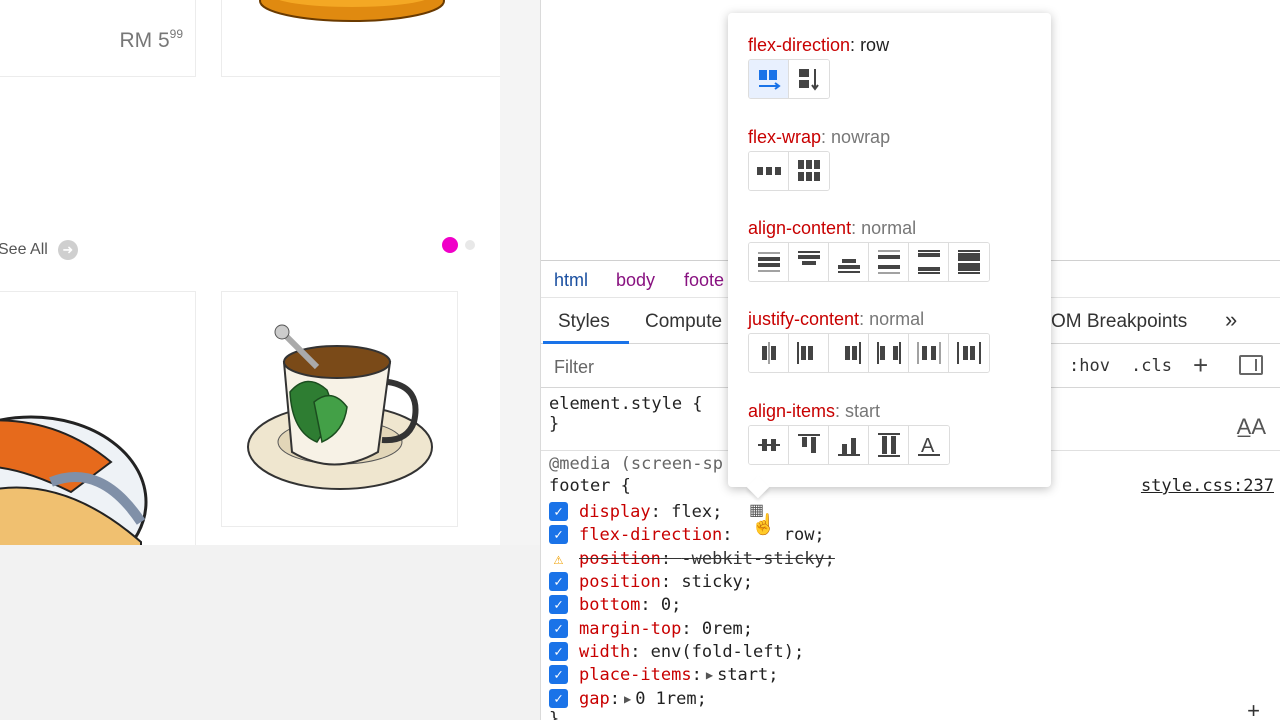 The height and width of the screenshot is (720, 1280). I want to click on add-property-button: +, so click(1253, 709).